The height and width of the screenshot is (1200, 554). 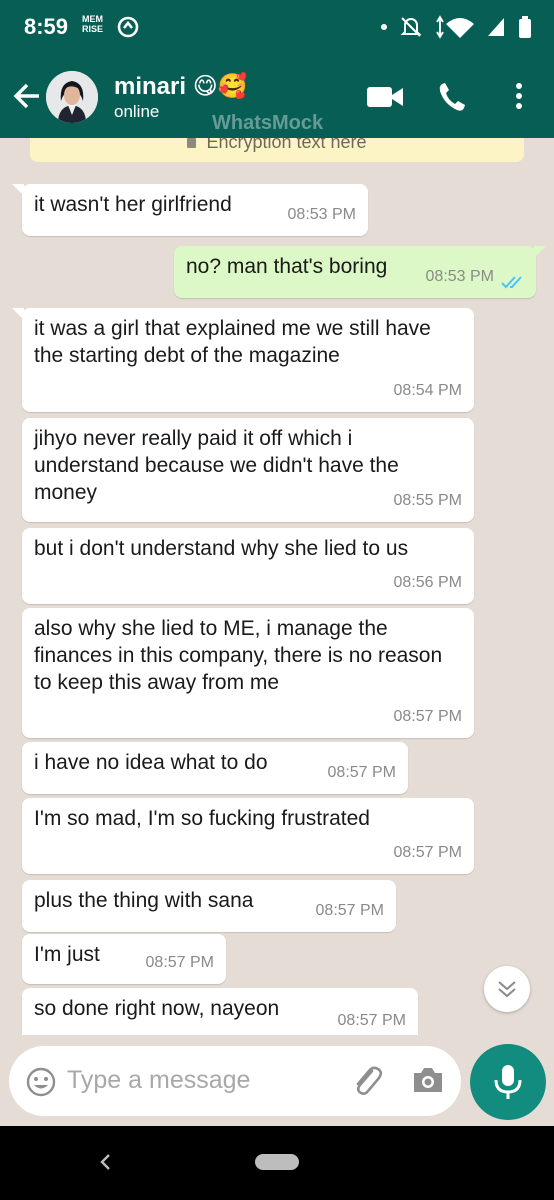 What do you see at coordinates (385, 97) in the screenshot?
I see `video-call-icon` at bounding box center [385, 97].